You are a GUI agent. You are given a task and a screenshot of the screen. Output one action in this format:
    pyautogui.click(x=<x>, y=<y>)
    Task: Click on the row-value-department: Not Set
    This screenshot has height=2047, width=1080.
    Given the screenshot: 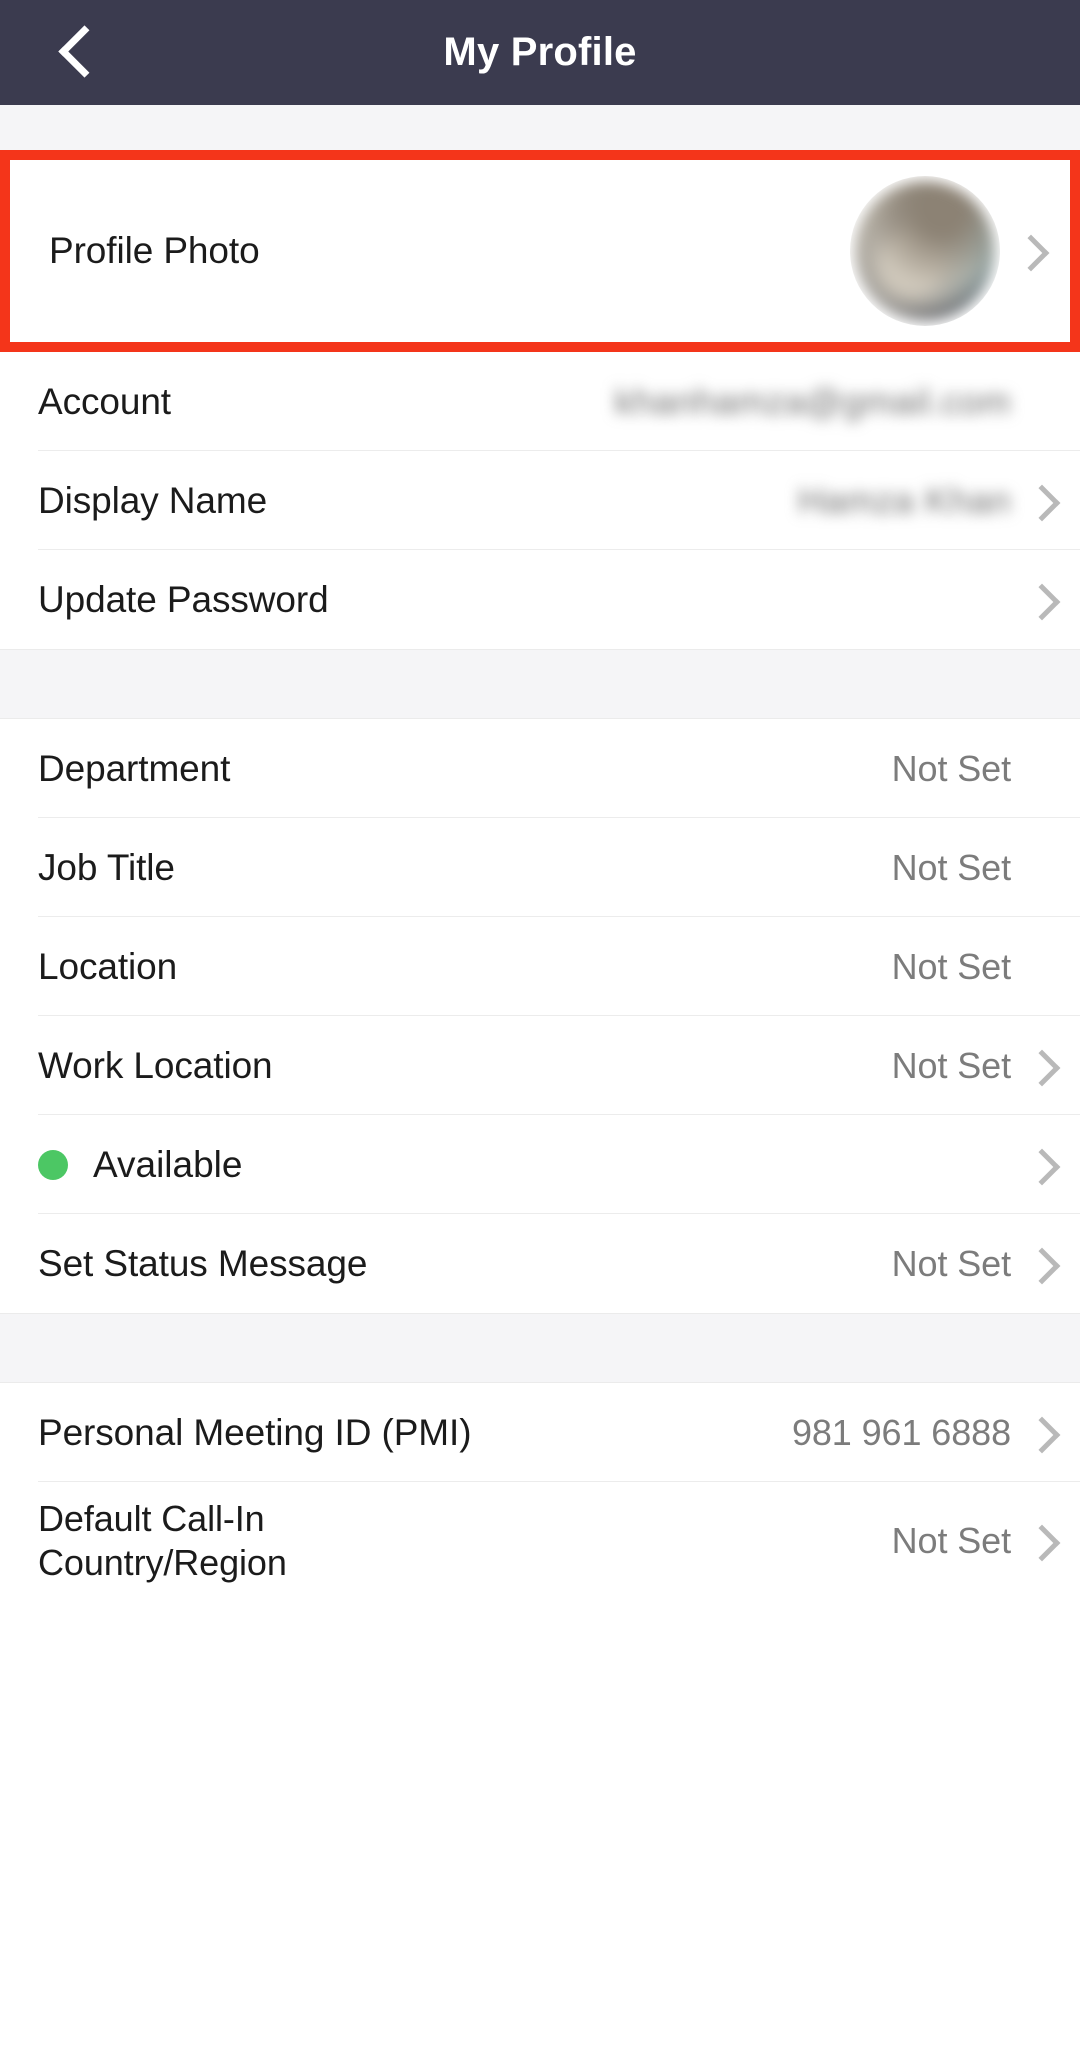 What is the action you would take?
    pyautogui.click(x=951, y=768)
    